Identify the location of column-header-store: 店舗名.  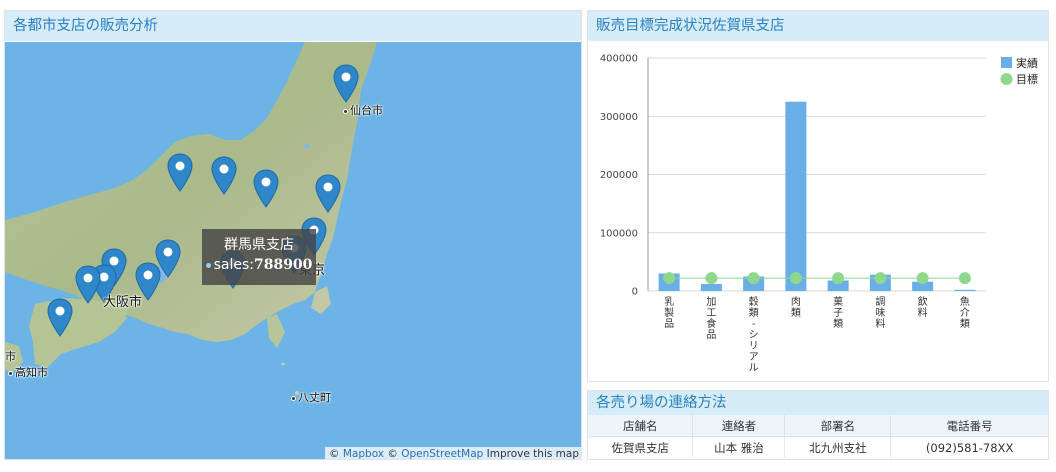
(641, 426).